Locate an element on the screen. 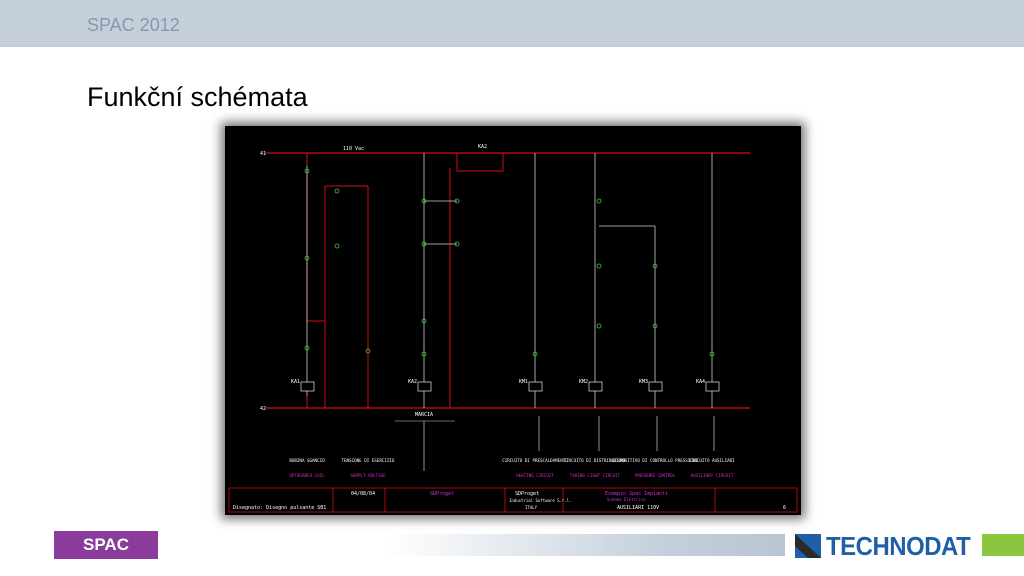  relay-label-1: KA1 is located at coordinates (295, 382).